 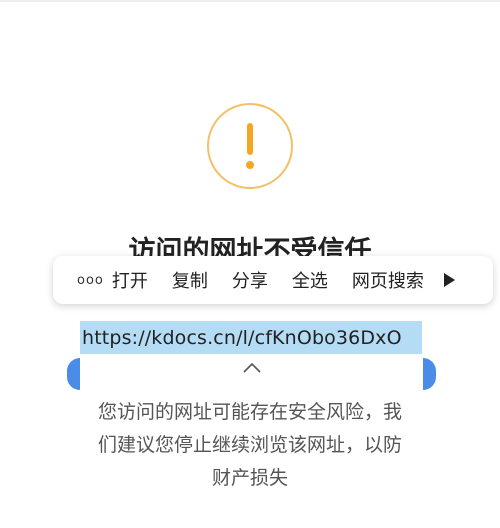 What do you see at coordinates (90, 280) in the screenshot?
I see `more-dots-icon: ooo` at bounding box center [90, 280].